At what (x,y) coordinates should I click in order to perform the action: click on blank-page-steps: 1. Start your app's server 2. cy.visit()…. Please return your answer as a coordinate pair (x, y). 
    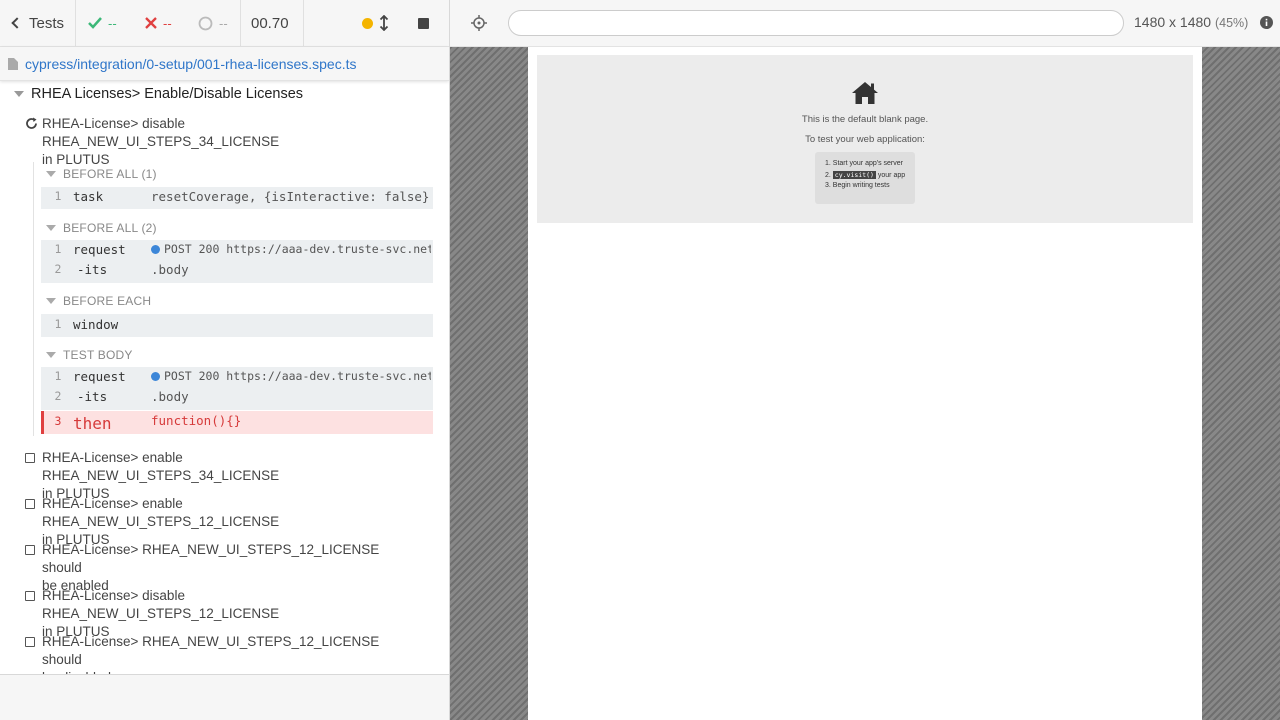
    Looking at the image, I should click on (865, 178).